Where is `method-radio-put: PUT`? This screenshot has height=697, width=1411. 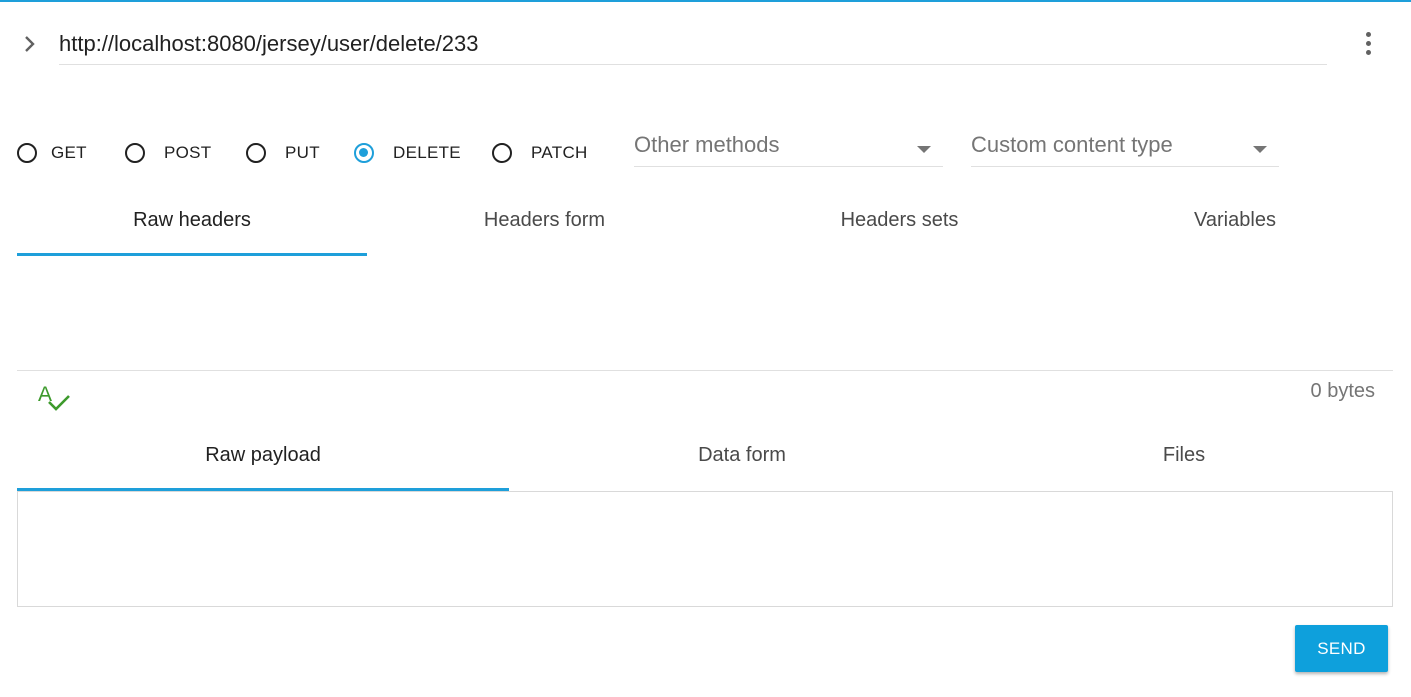 method-radio-put: PUT is located at coordinates (283, 153).